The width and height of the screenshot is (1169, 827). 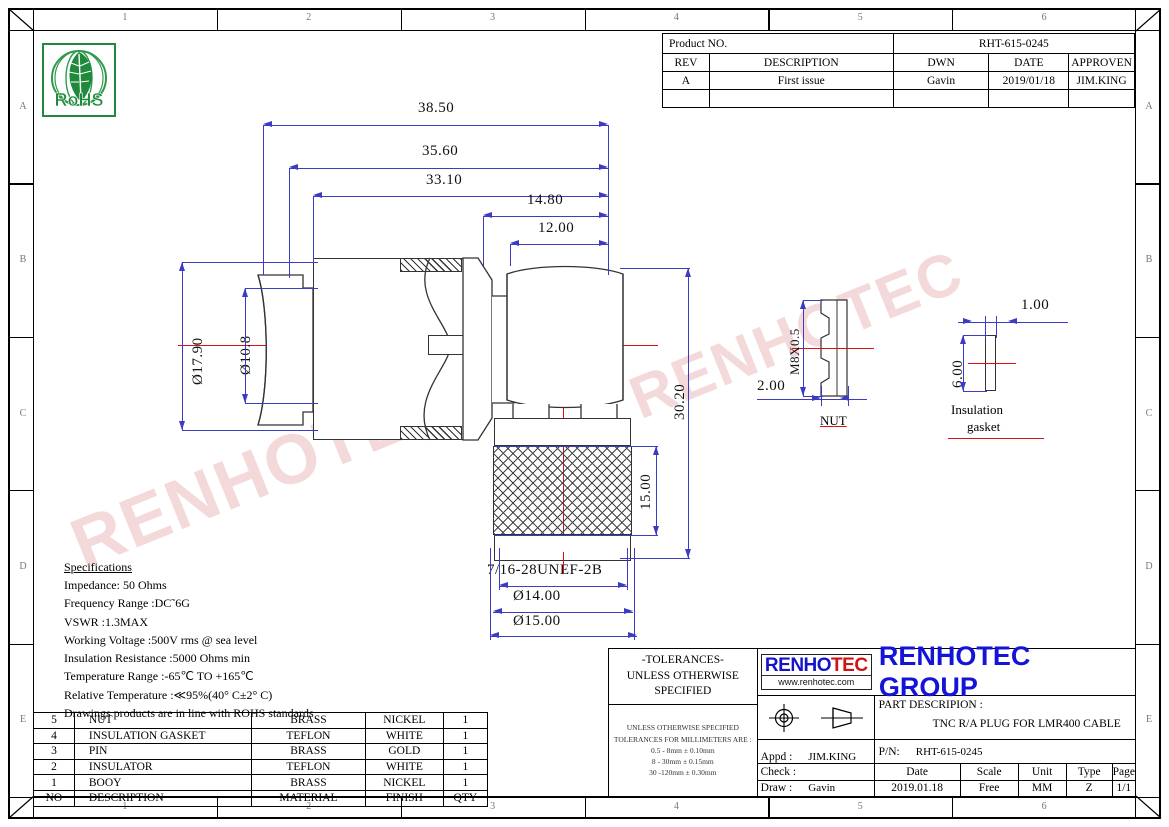 I want to click on tolerance-heading-line: UNLESS OTHERWISE, so click(x=682, y=675).